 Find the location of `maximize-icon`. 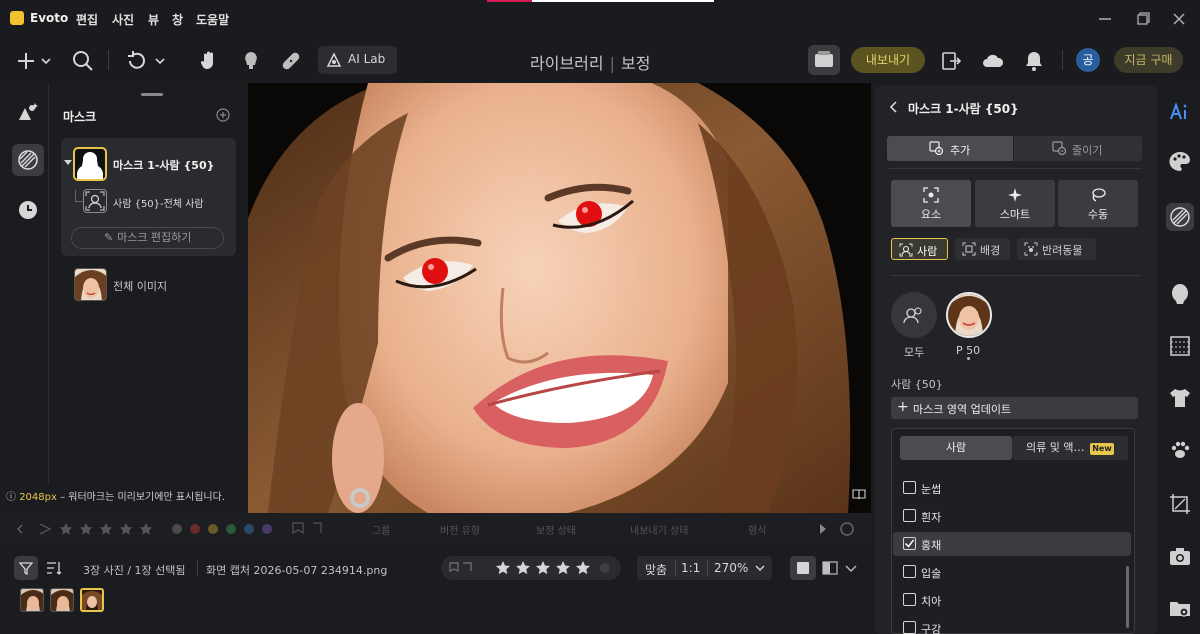

maximize-icon is located at coordinates (1143, 19).